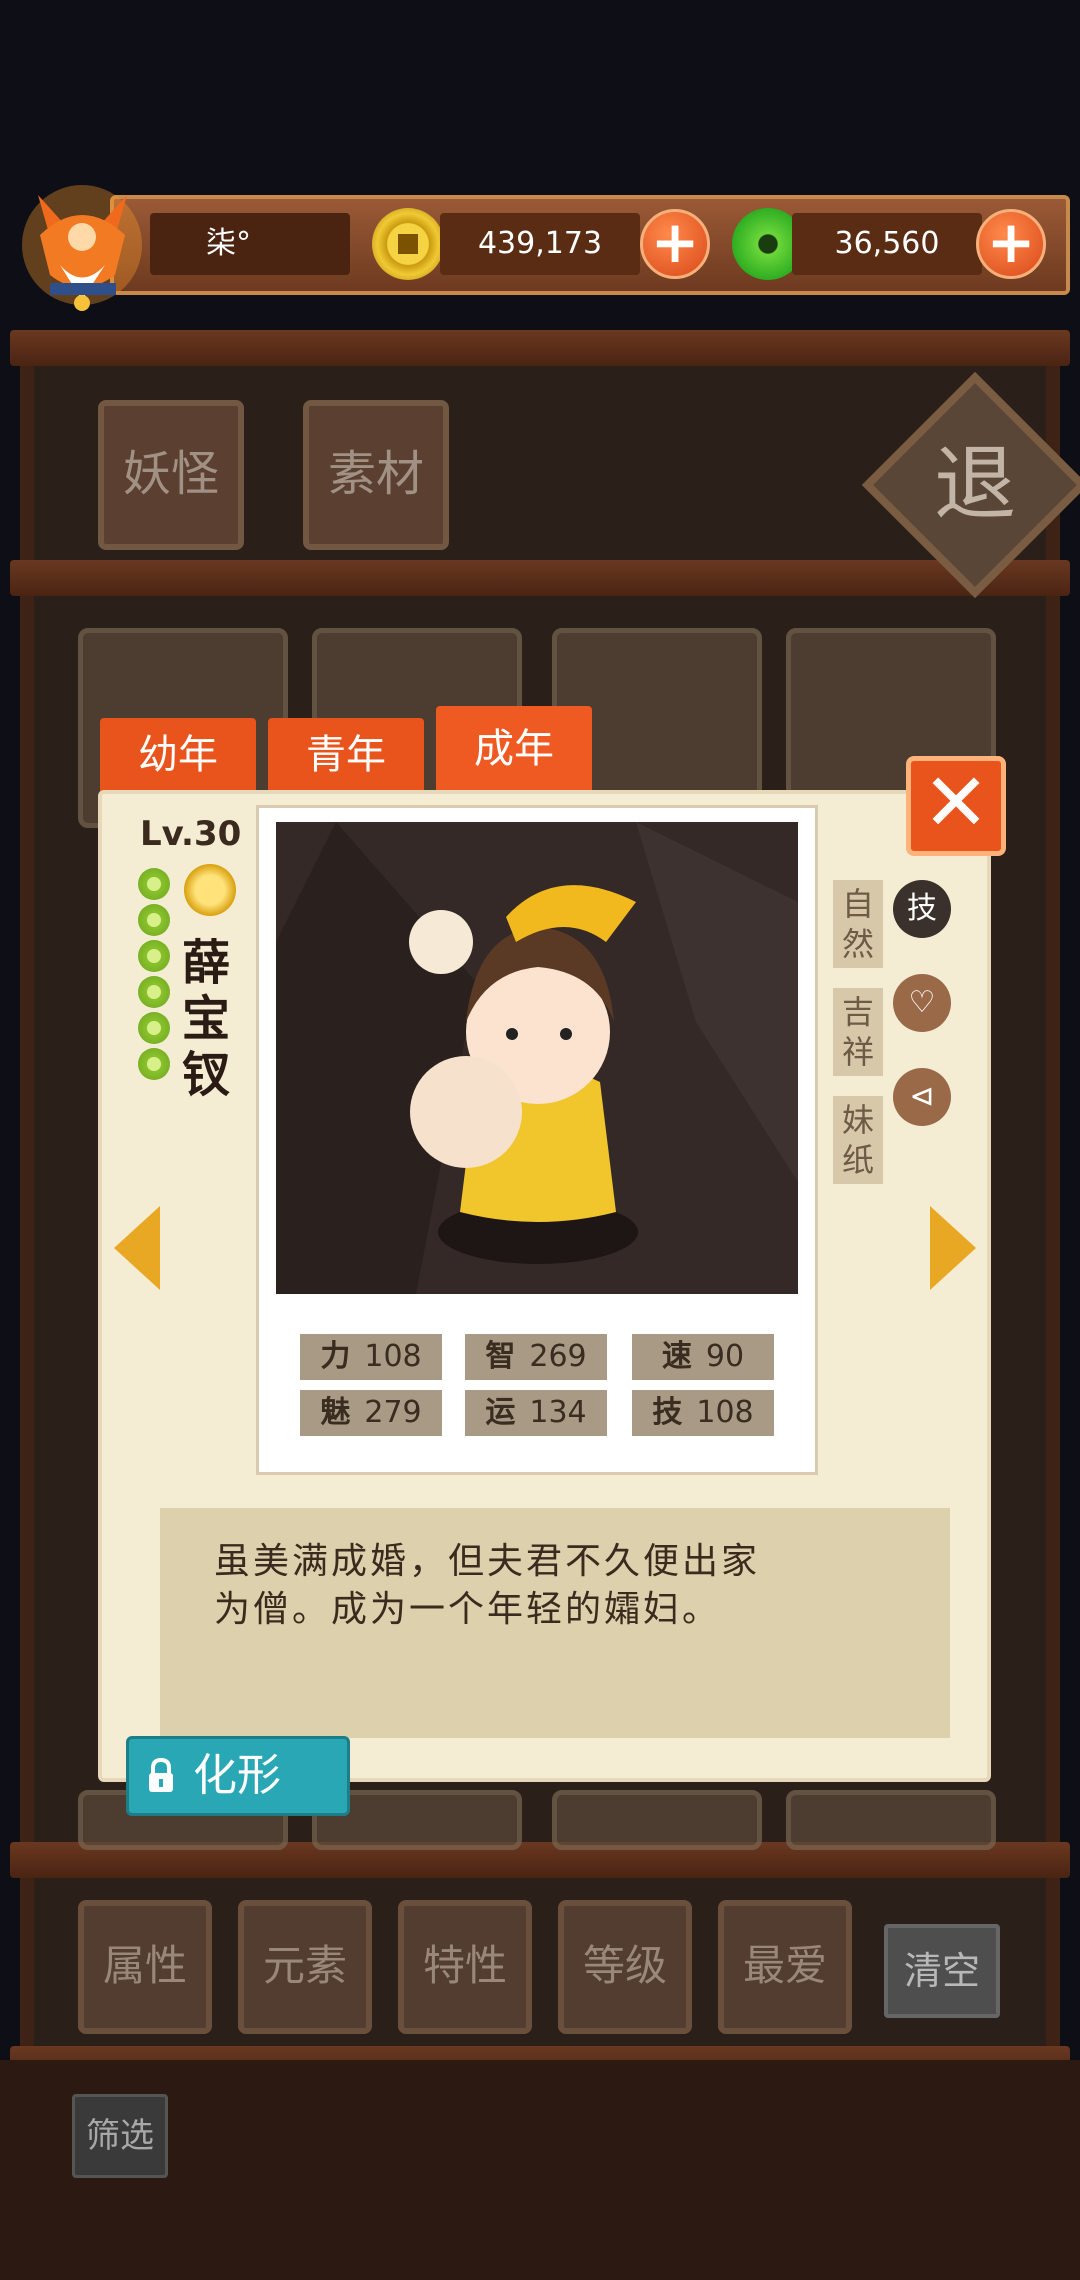 Image resolution: width=1080 pixels, height=2280 pixels. What do you see at coordinates (487, 1561) in the screenshot?
I see `description-line: 虽美满成婚，但夫君不久便出家` at bounding box center [487, 1561].